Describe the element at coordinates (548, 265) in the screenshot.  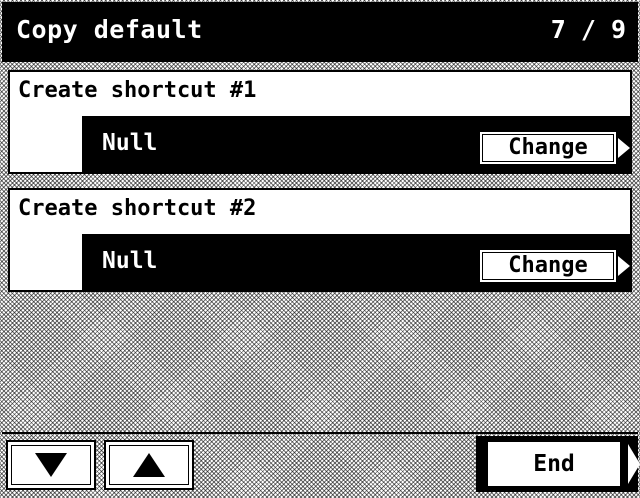
I see `shortcut-2-change-label: Change` at that location.